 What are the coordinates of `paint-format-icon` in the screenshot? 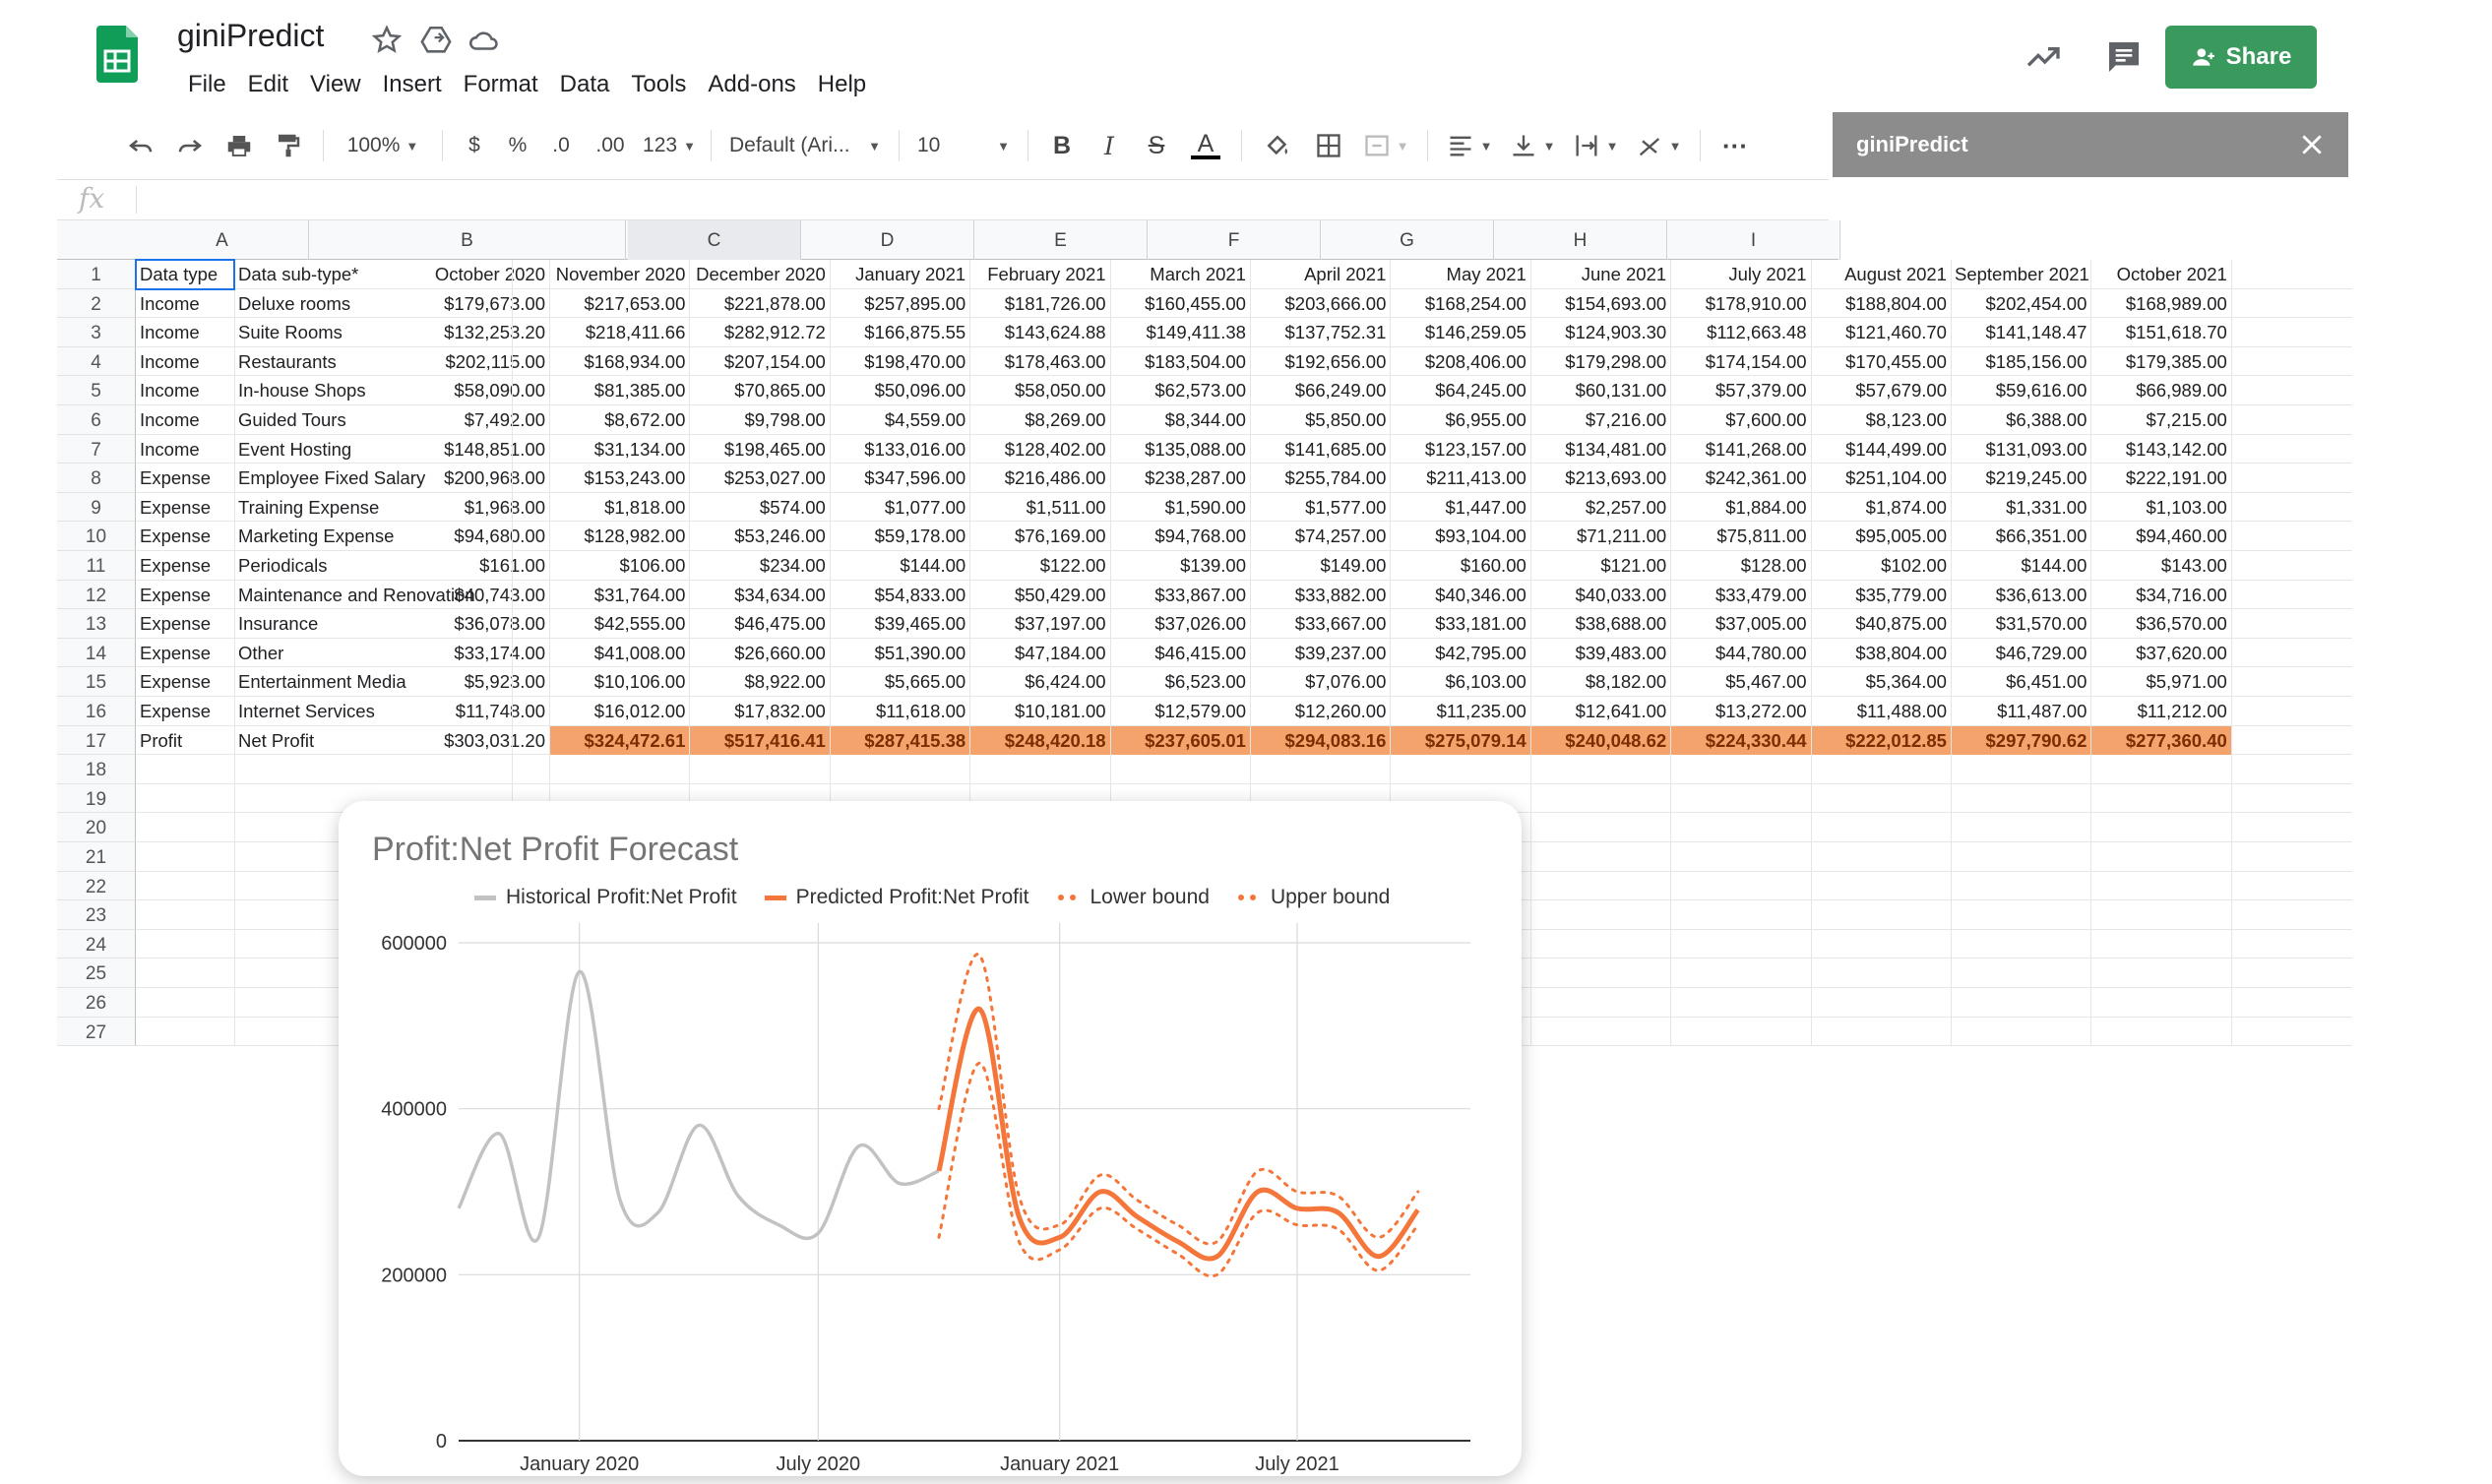 It's located at (288, 146).